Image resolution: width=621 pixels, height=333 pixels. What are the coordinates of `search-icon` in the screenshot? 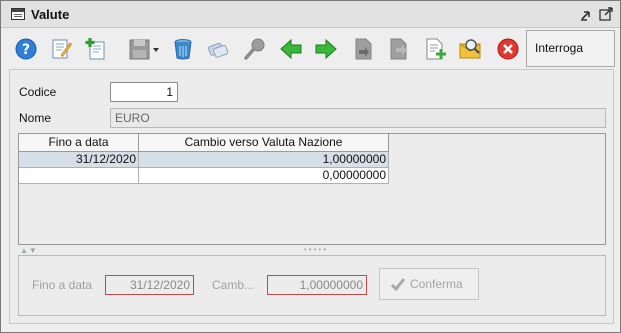 It's located at (254, 49).